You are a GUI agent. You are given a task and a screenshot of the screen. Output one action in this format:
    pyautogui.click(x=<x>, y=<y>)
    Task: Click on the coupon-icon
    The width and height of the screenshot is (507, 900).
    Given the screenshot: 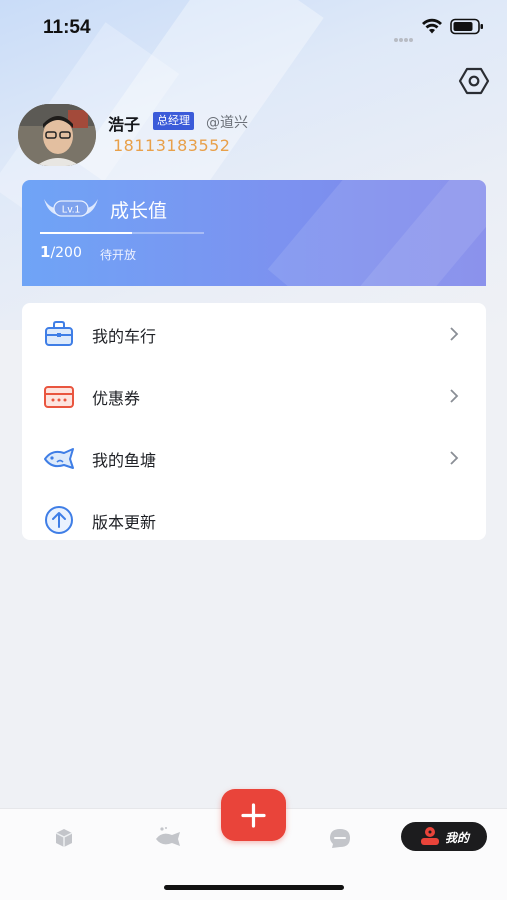 What is the action you would take?
    pyautogui.click(x=59, y=397)
    